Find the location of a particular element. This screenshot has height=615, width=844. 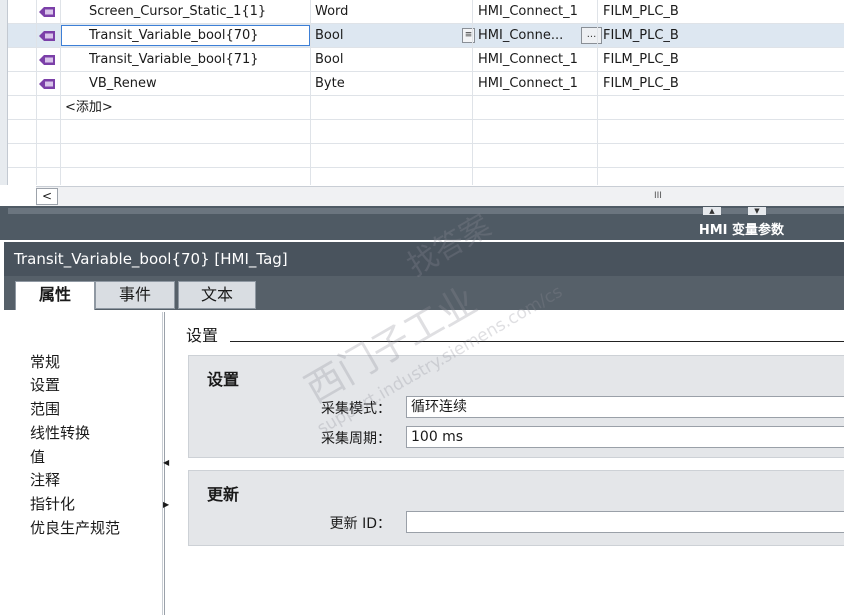

nav-item-values: 值 is located at coordinates (37, 457).